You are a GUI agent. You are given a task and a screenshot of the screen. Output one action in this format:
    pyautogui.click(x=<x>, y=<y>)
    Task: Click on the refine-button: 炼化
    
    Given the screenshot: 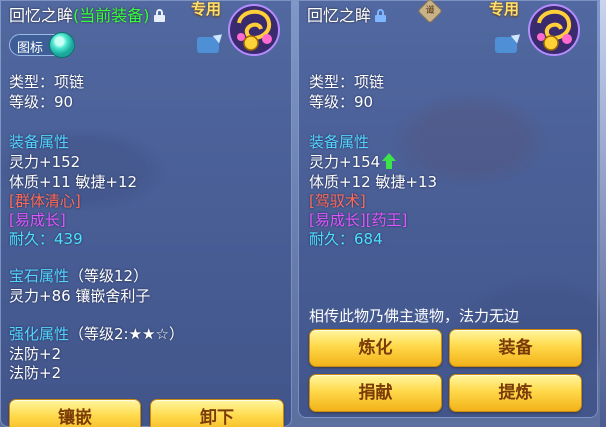 What is the action you would take?
    pyautogui.click(x=375, y=348)
    